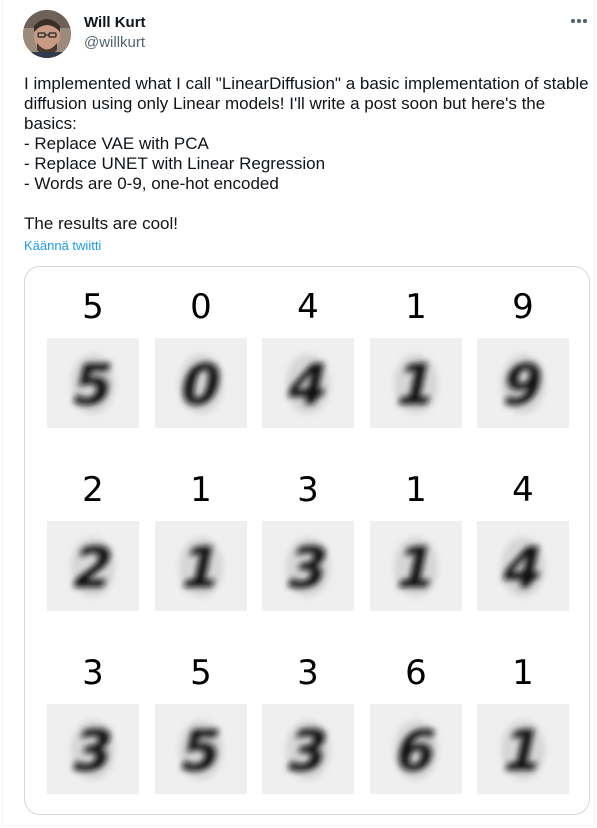 The width and height of the screenshot is (597, 828). Describe the element at coordinates (93, 490) in the screenshot. I see `digit-label: 2` at that location.